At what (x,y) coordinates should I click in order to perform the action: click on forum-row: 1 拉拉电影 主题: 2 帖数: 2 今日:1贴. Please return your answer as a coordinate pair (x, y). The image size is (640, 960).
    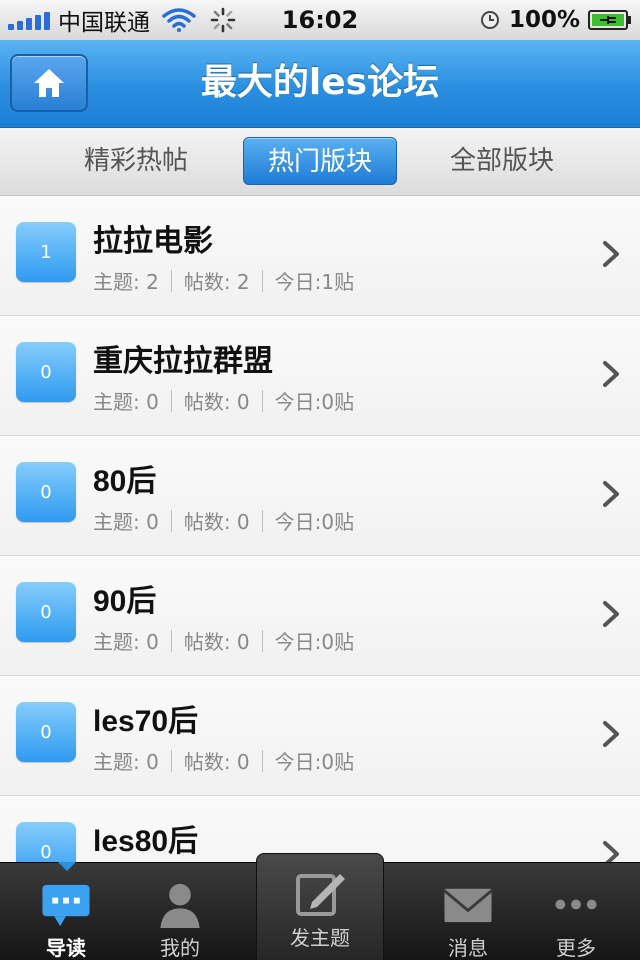
    Looking at the image, I should click on (320, 256).